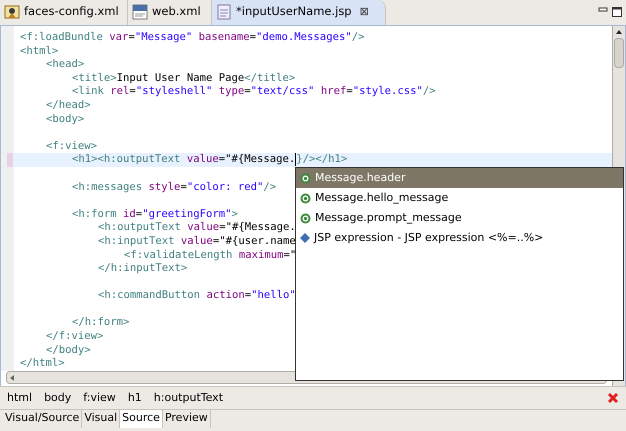 The height and width of the screenshot is (431, 626). What do you see at coordinates (179, 255) in the screenshot?
I see `code-token: <f:validateLength` at bounding box center [179, 255].